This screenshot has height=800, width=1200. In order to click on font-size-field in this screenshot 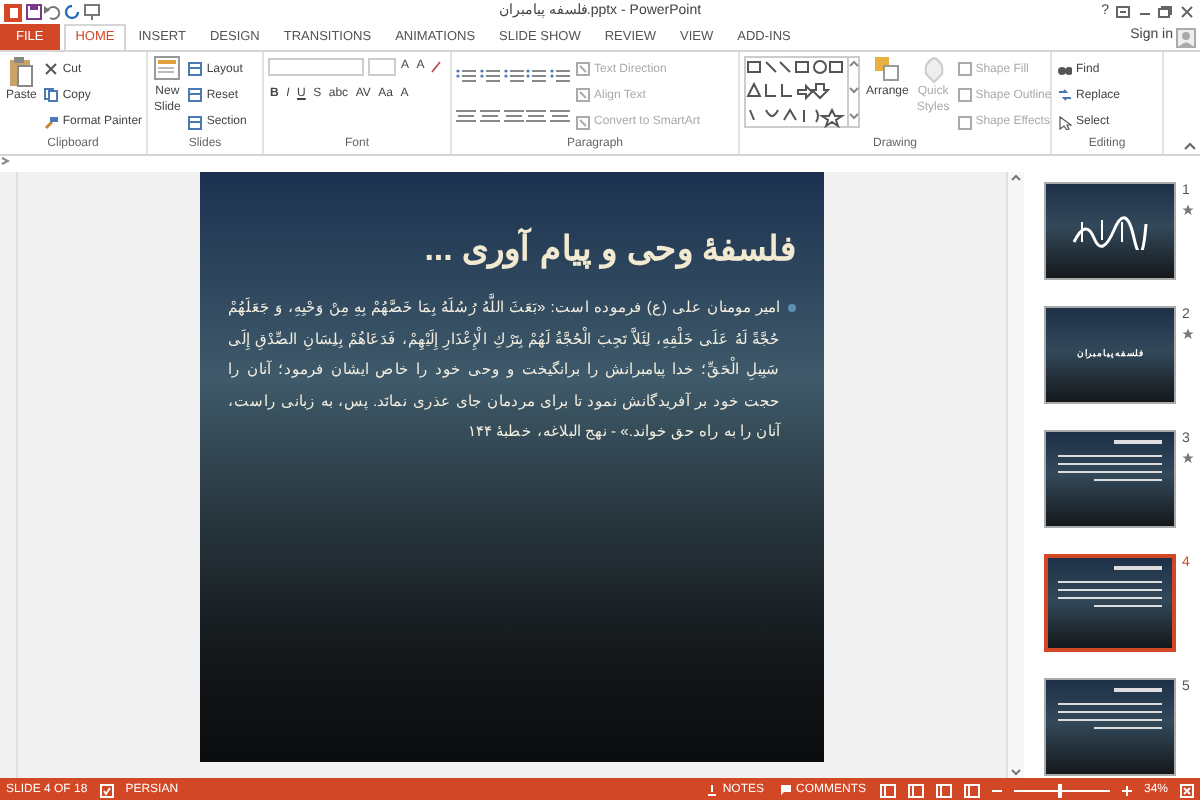, I will do `click(381, 66)`.